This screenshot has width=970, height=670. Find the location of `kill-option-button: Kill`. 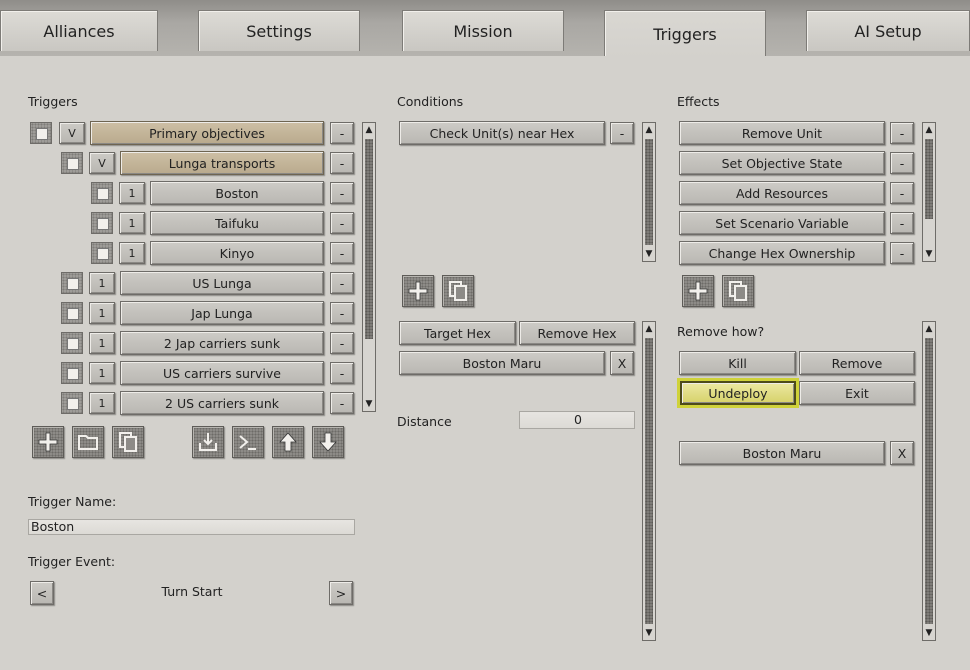

kill-option-button: Kill is located at coordinates (737, 363).